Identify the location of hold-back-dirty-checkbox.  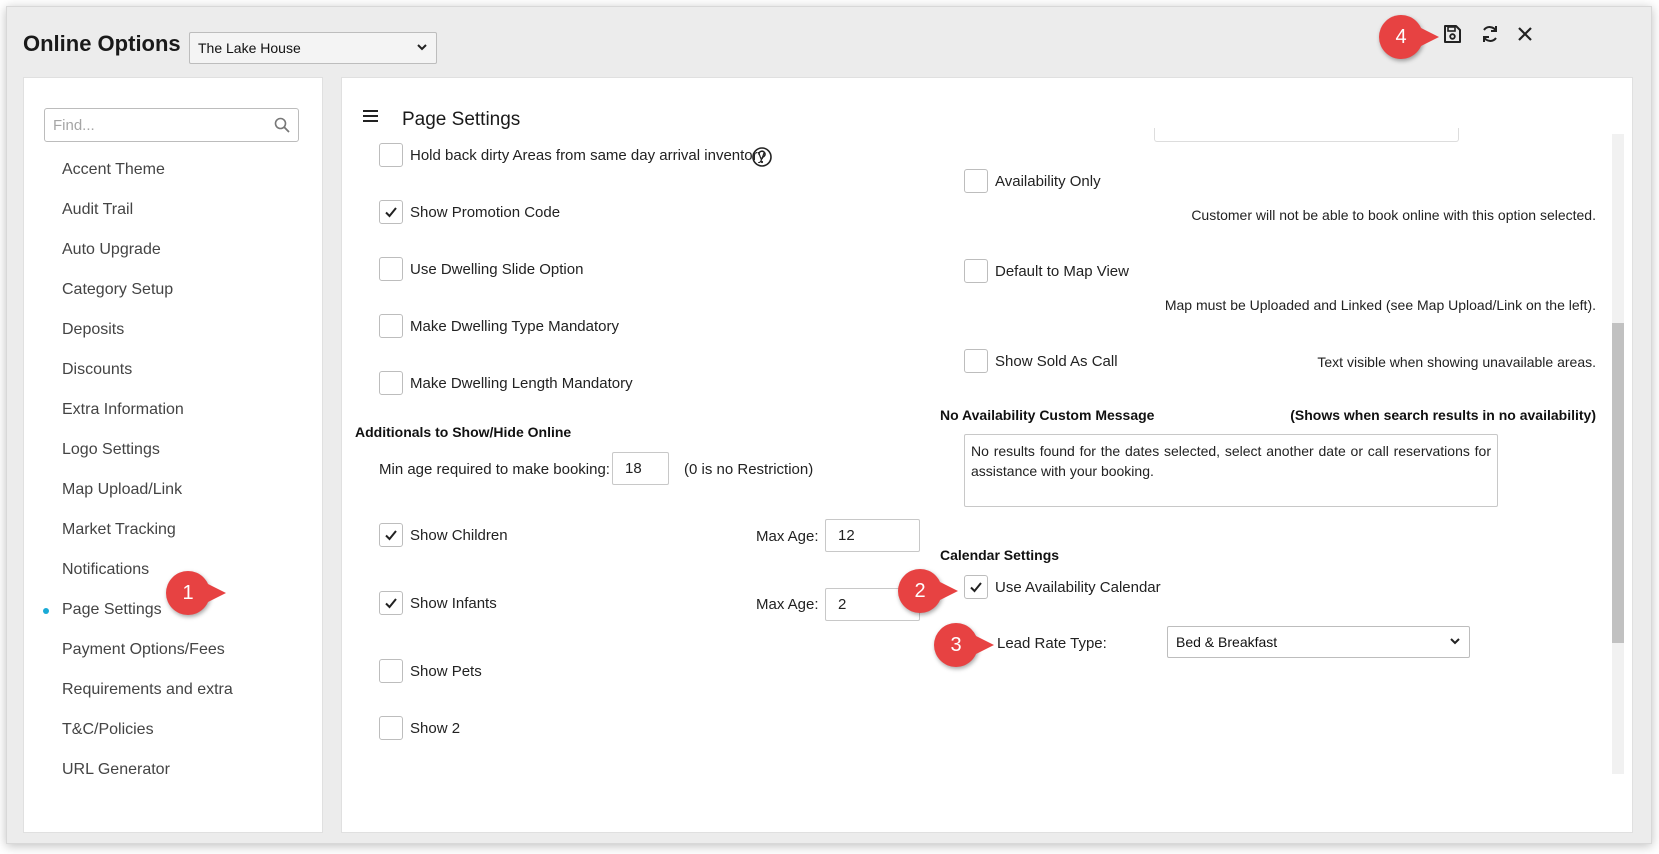
(391, 155).